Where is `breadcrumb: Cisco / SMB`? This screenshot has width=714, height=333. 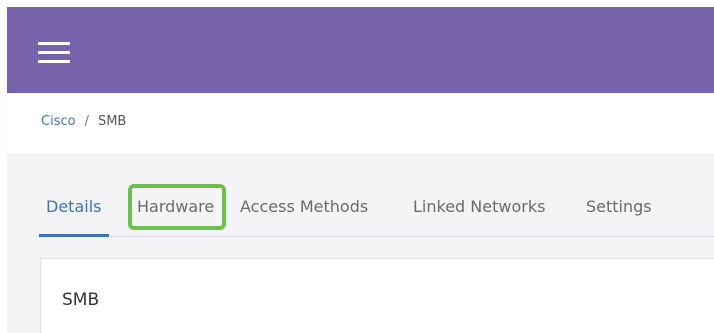
breadcrumb: Cisco / SMB is located at coordinates (83, 121).